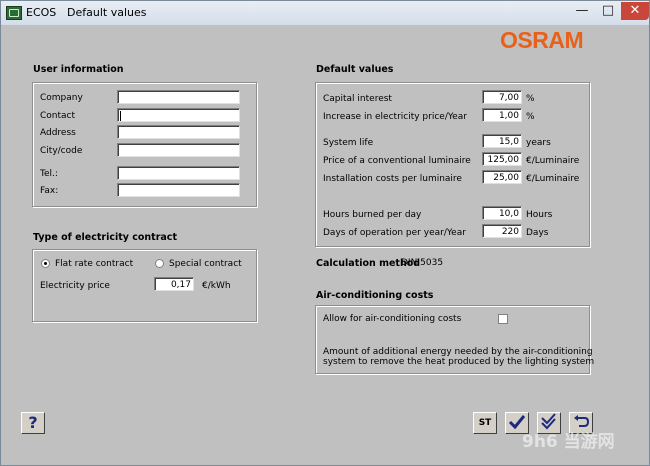 This screenshot has width=650, height=466. Describe the element at coordinates (58, 116) in the screenshot. I see `contact-label: Contact` at that location.